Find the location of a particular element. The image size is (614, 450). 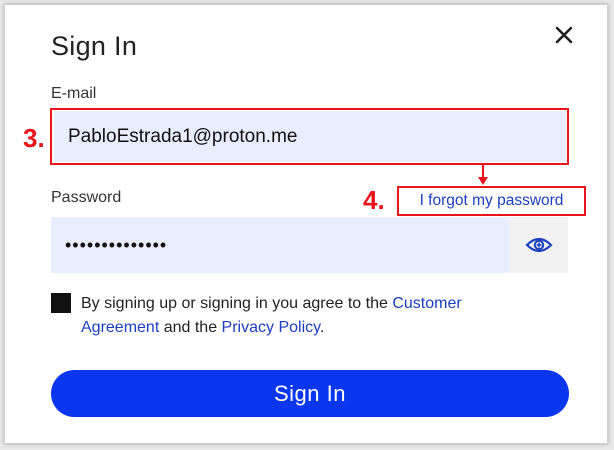

dialog-title: Sign In is located at coordinates (94, 46).